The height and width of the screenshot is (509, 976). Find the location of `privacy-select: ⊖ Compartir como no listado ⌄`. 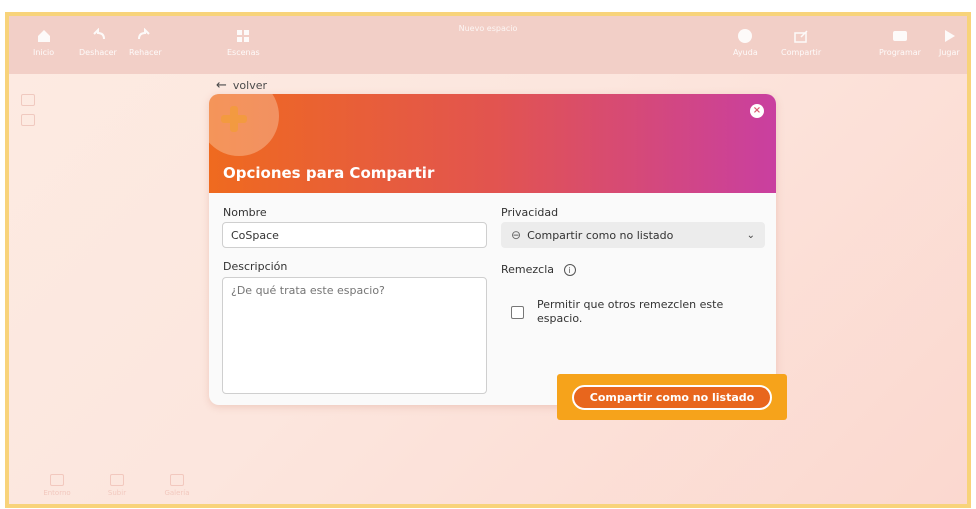

privacy-select: ⊖ Compartir como no listado ⌄ is located at coordinates (633, 235).